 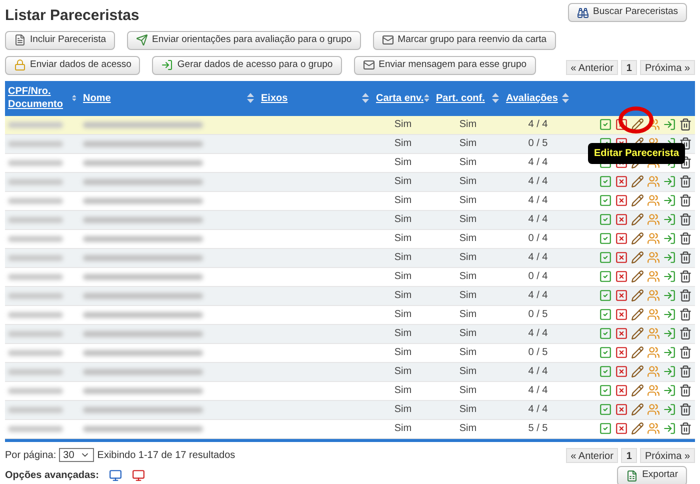 I want to click on results-summary: Exibindo 1-17 de 17 resultados, so click(x=166, y=455).